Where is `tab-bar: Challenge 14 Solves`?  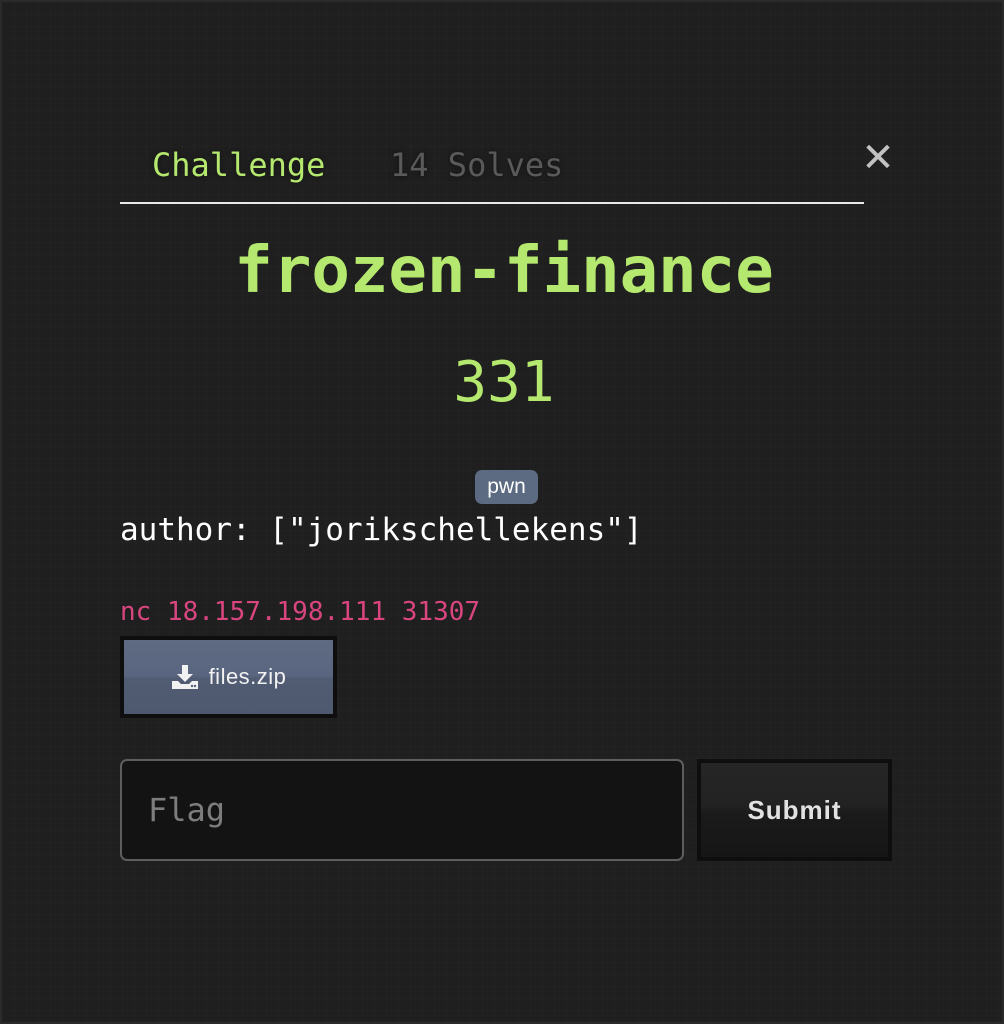 tab-bar: Challenge 14 Solves is located at coordinates (492, 173).